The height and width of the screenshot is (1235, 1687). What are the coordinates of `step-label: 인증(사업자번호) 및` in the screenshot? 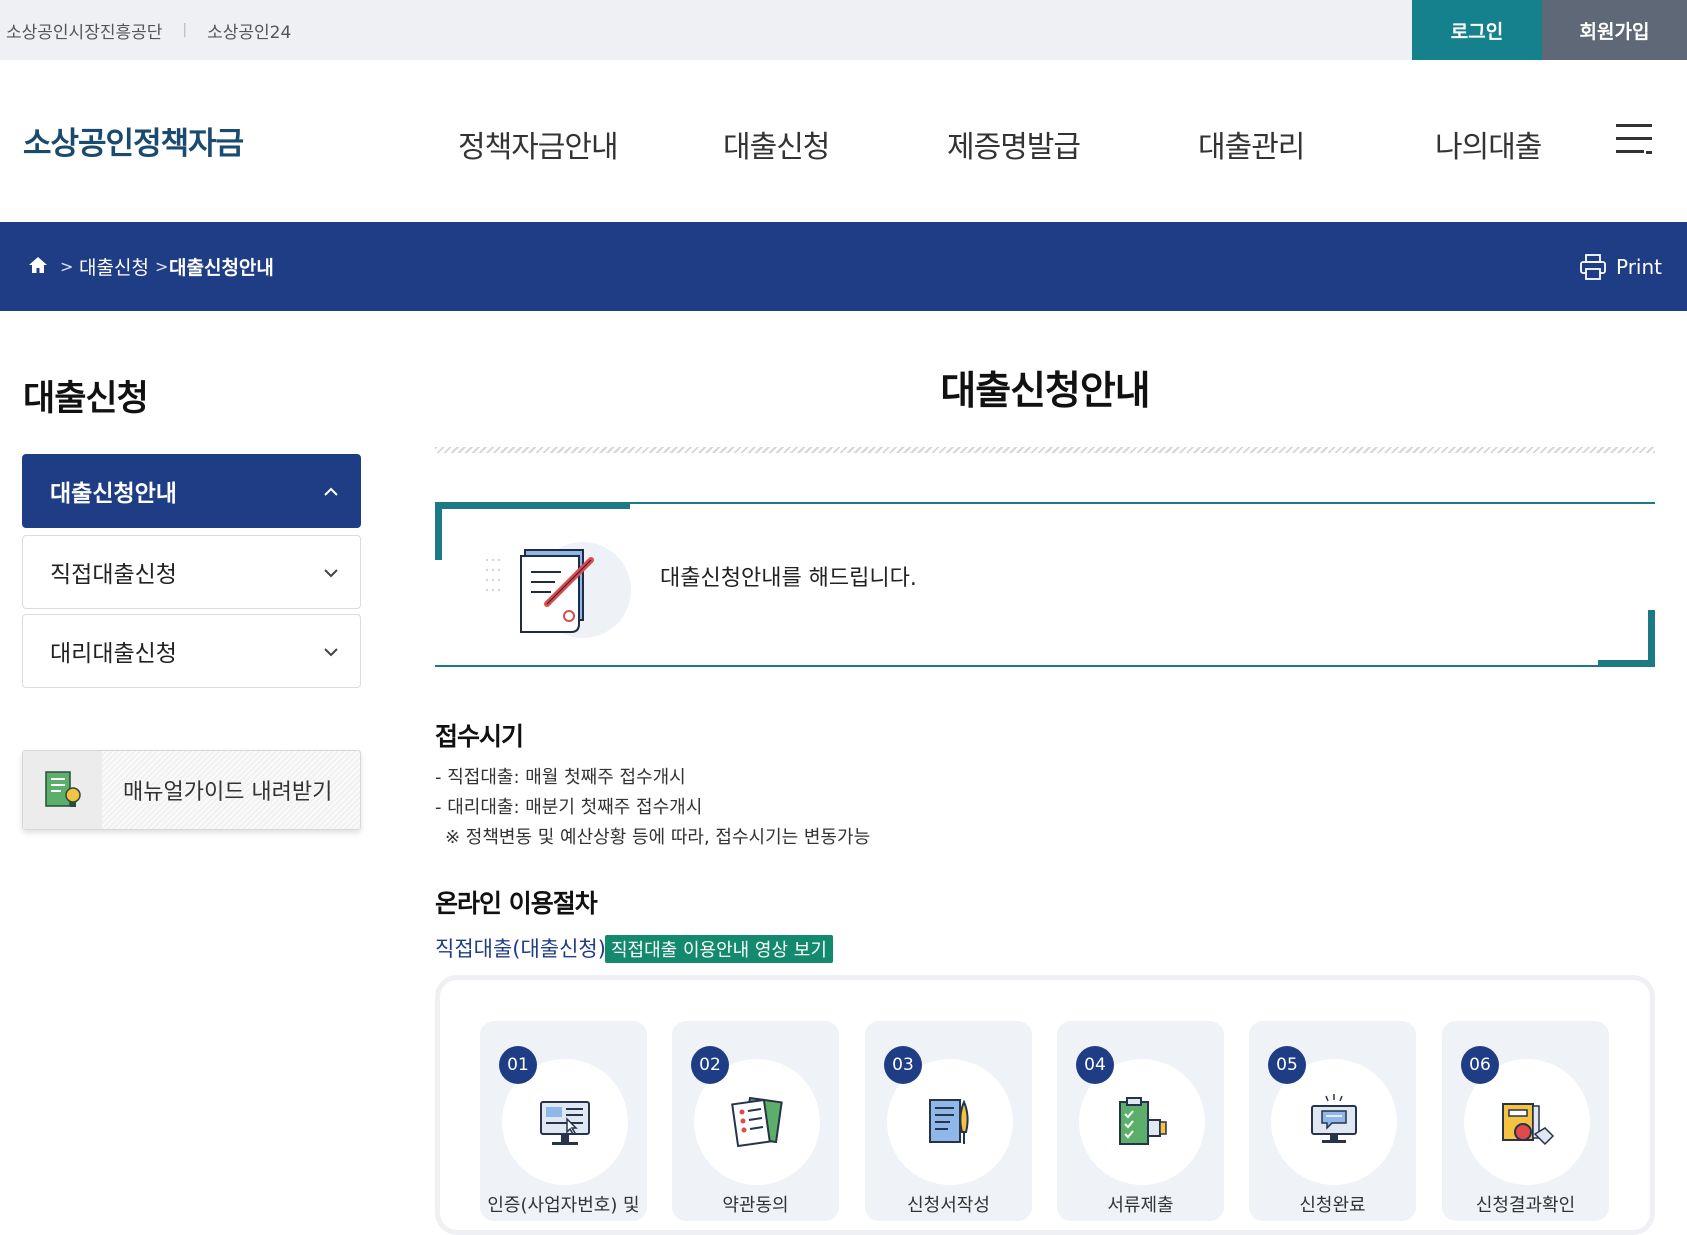 It's located at (563, 1205).